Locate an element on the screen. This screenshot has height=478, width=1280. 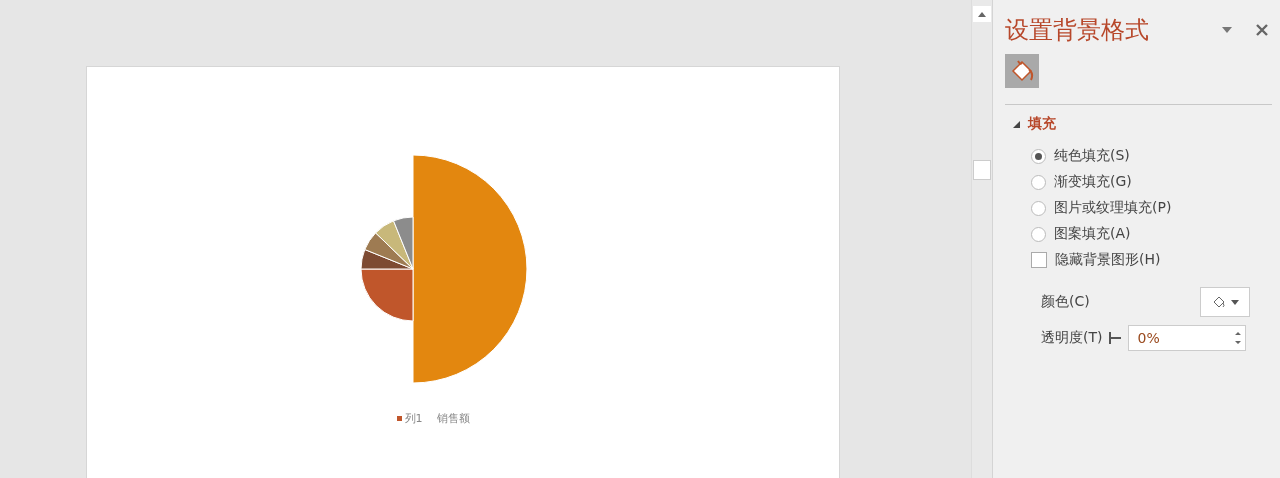
legend-label: 列1 is located at coordinates (413, 418).